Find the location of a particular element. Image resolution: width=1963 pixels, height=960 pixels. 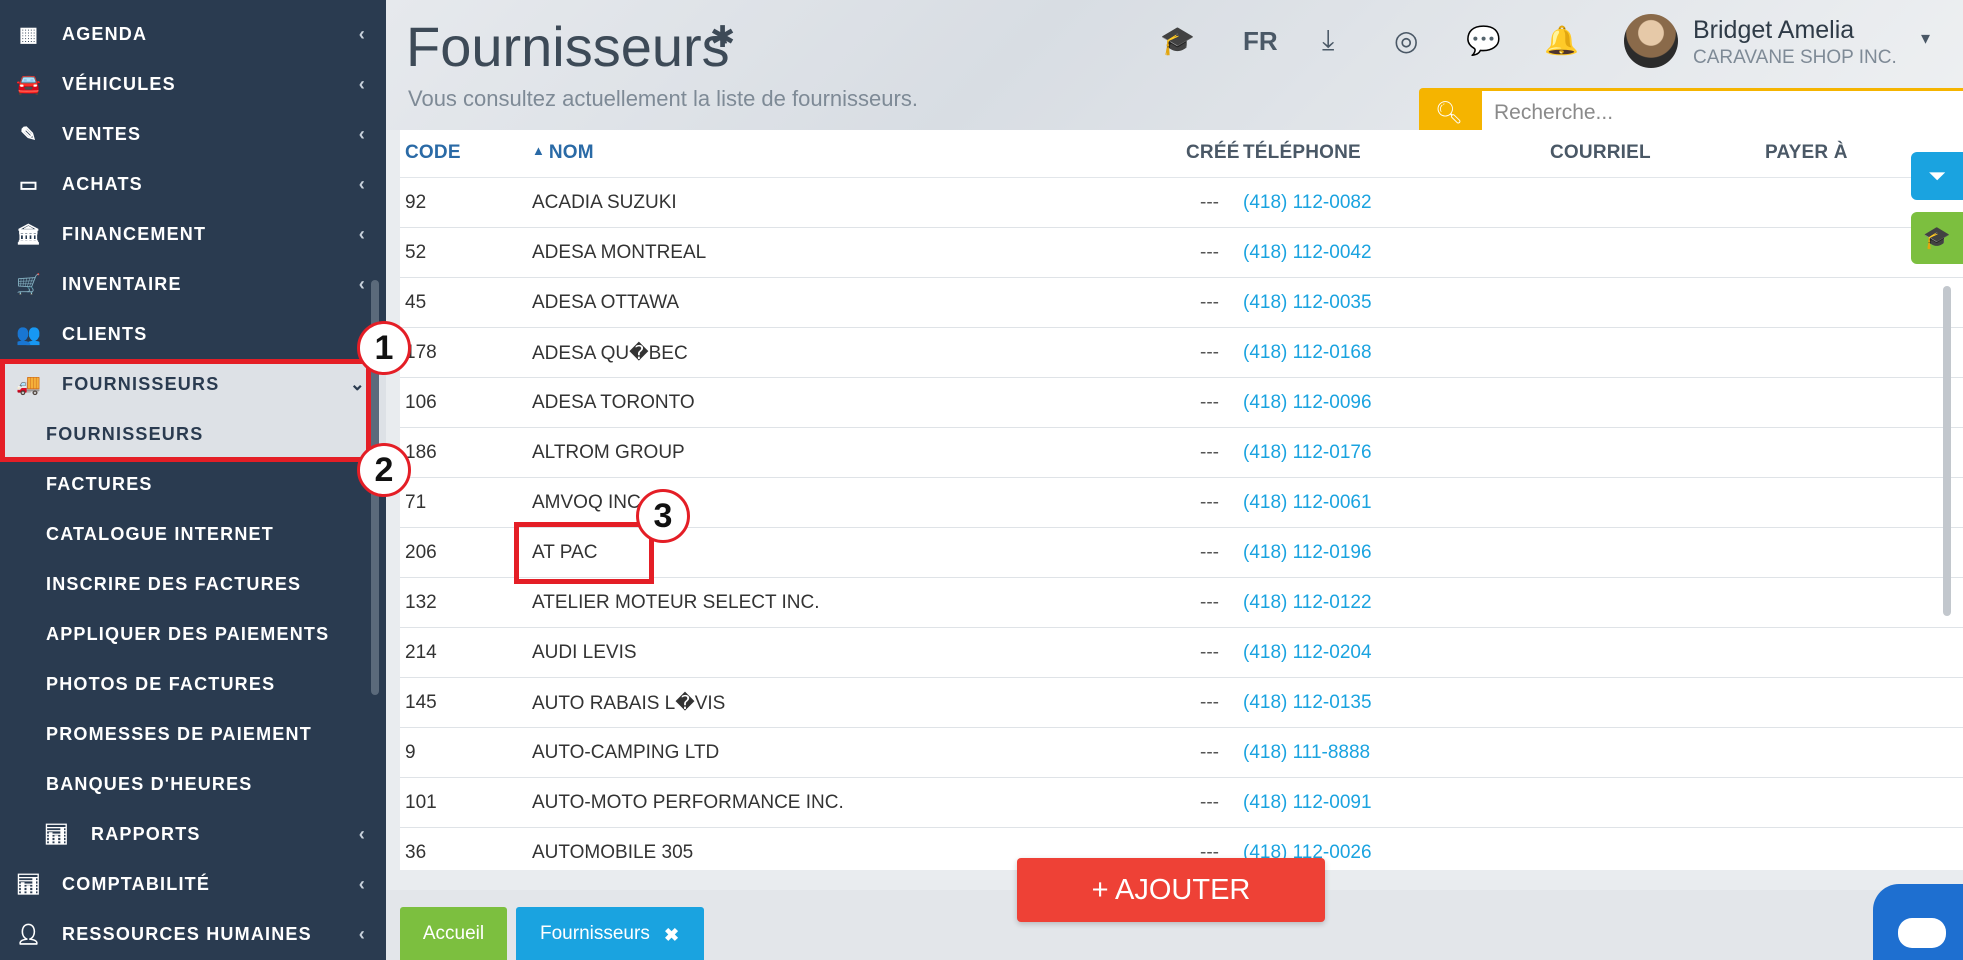

supplier-code: 52 is located at coordinates (416, 252).